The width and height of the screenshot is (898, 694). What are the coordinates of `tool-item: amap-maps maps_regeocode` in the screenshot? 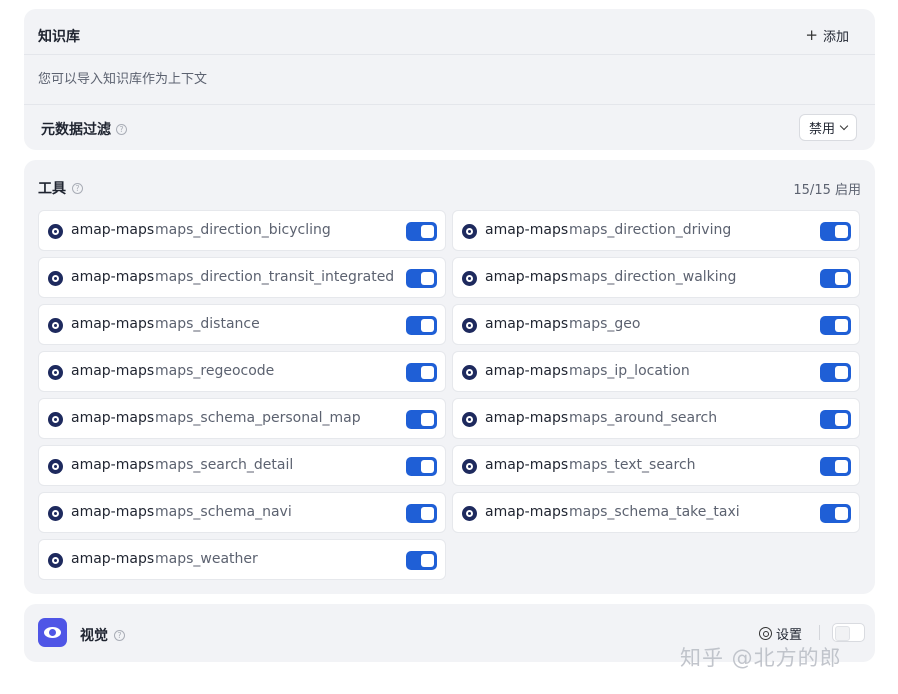 It's located at (242, 371).